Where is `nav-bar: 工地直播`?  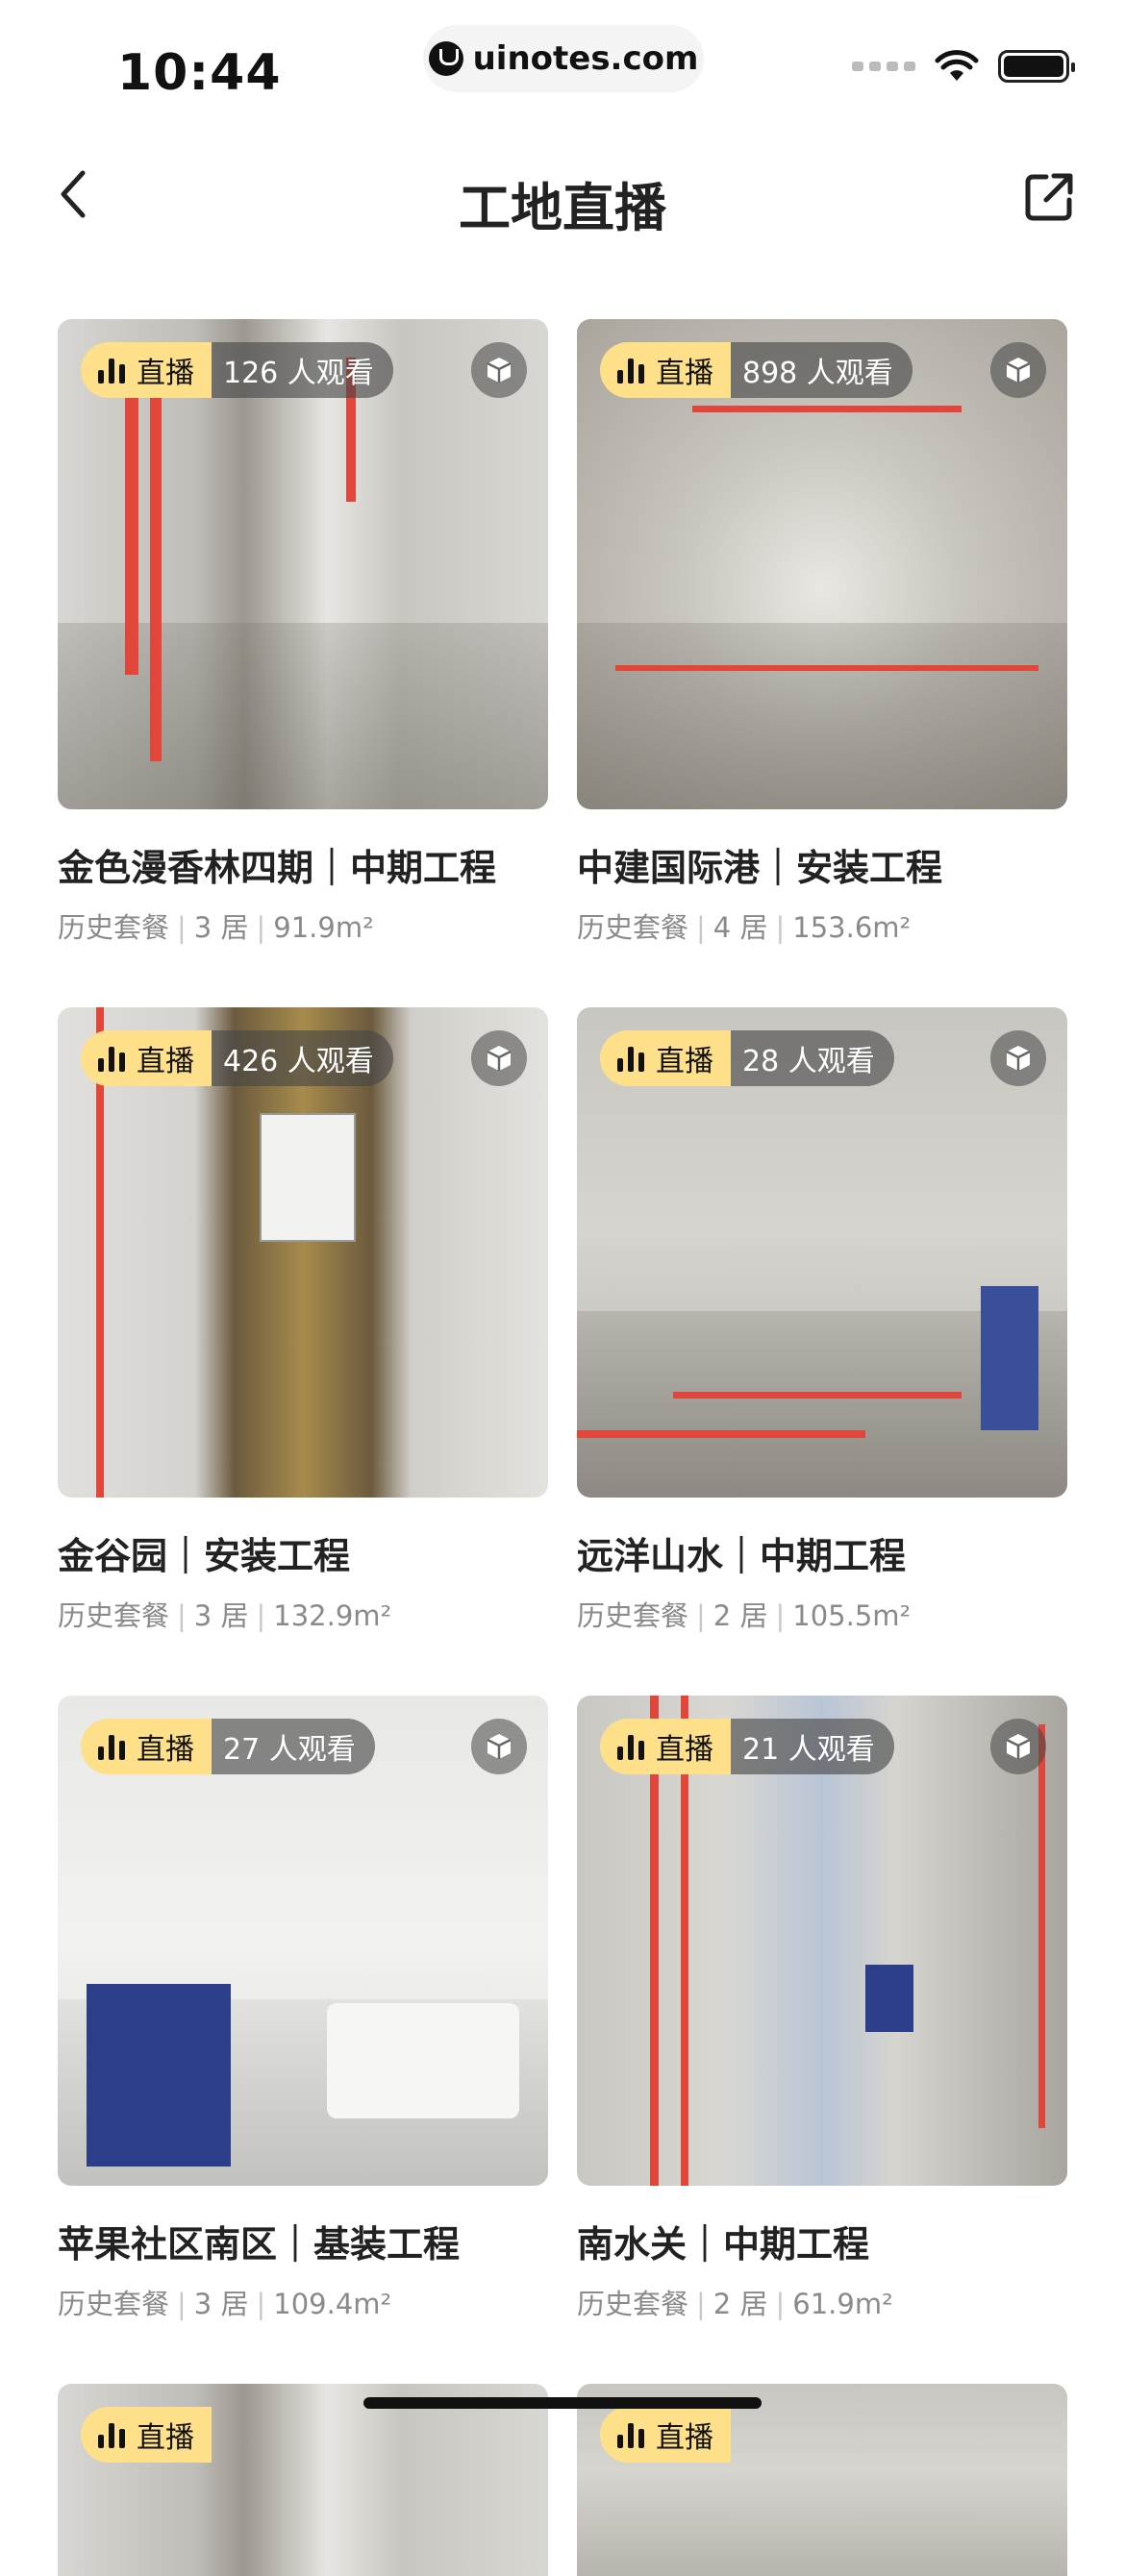 nav-bar: 工地直播 is located at coordinates (562, 197).